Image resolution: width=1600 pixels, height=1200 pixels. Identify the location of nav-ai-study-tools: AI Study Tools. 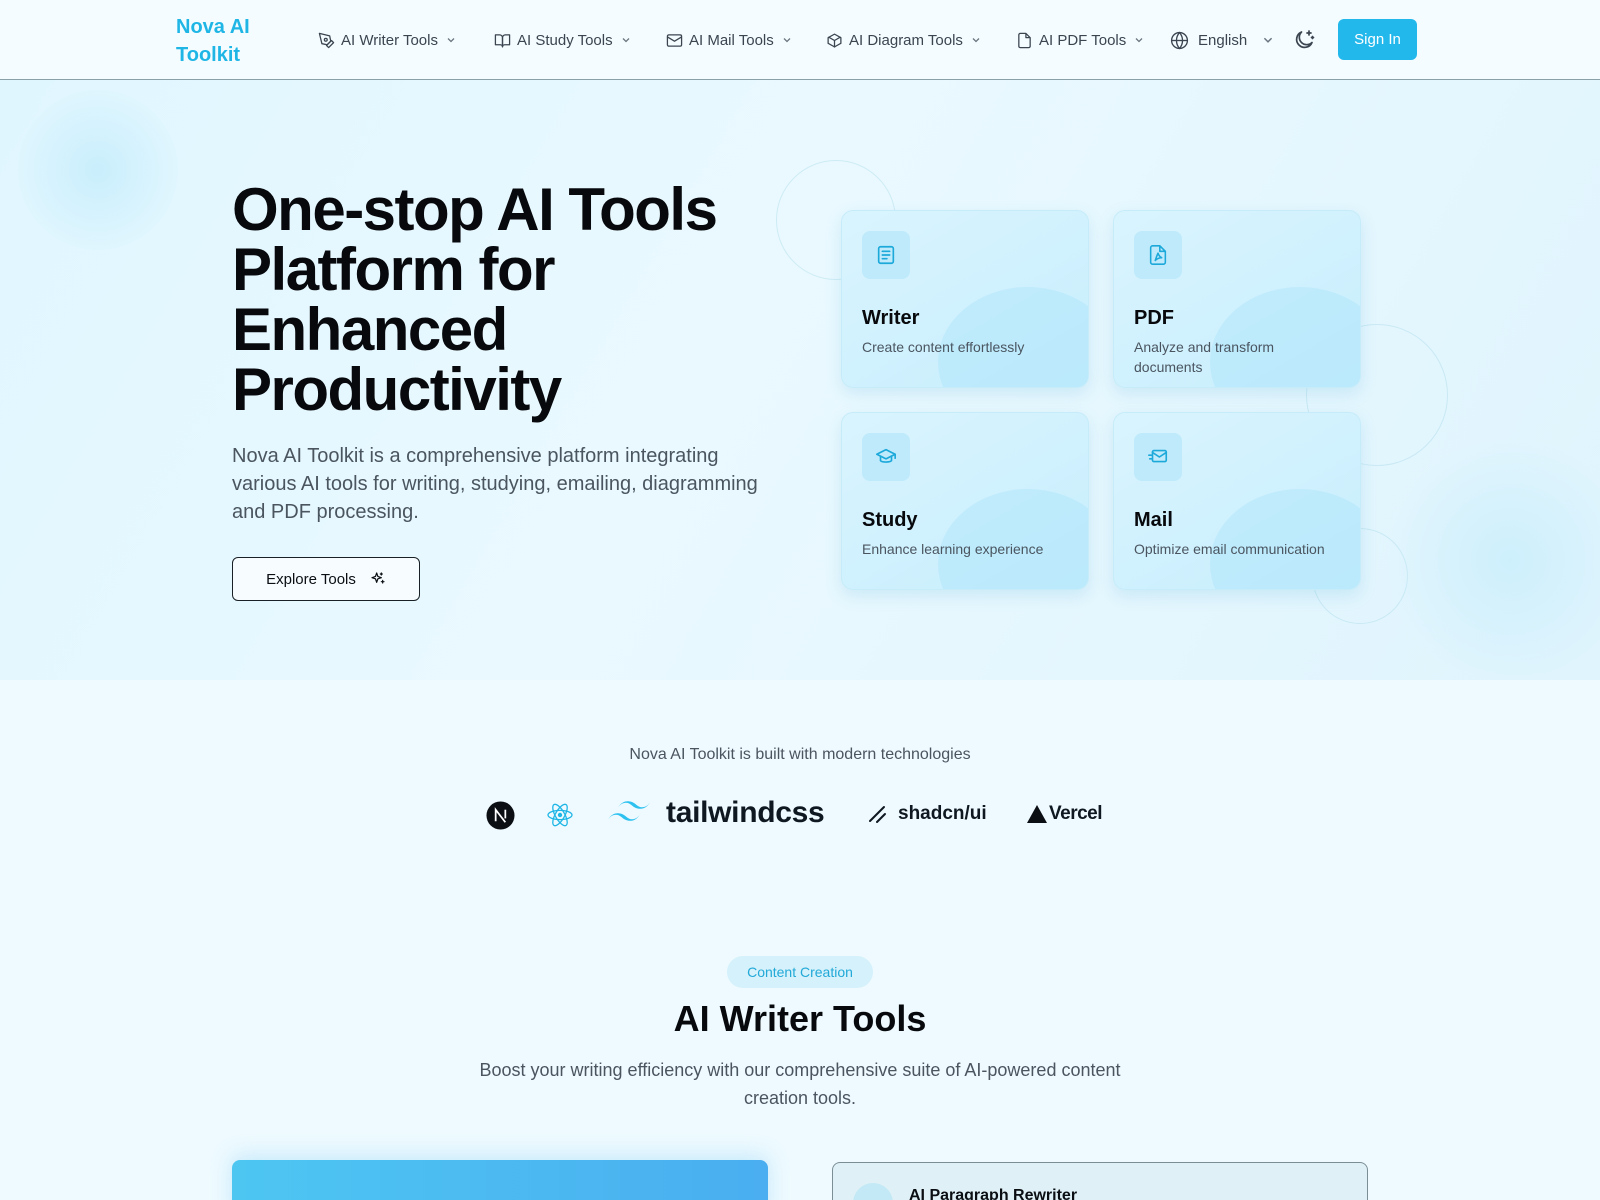
(562, 40).